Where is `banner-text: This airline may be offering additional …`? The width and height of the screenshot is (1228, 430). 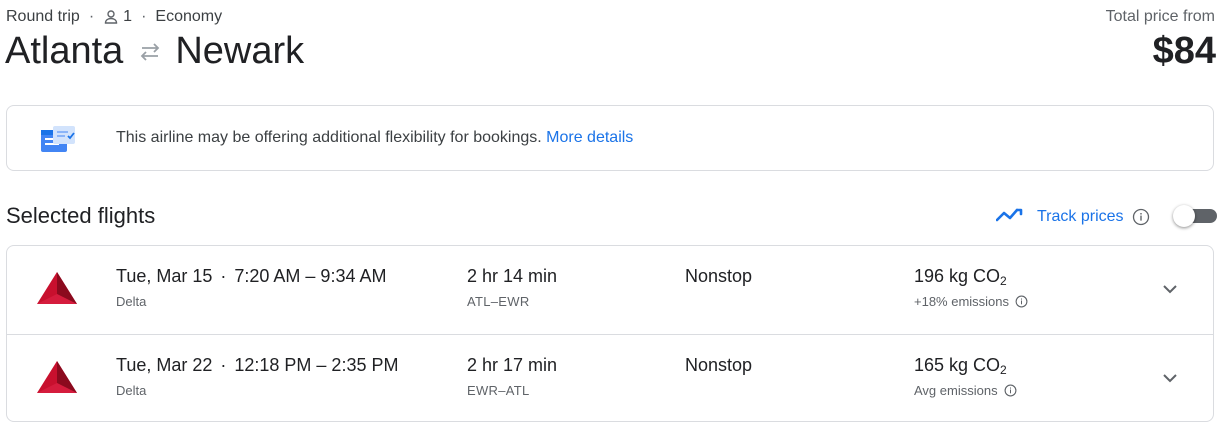 banner-text: This airline may be offering additional … is located at coordinates (329, 137).